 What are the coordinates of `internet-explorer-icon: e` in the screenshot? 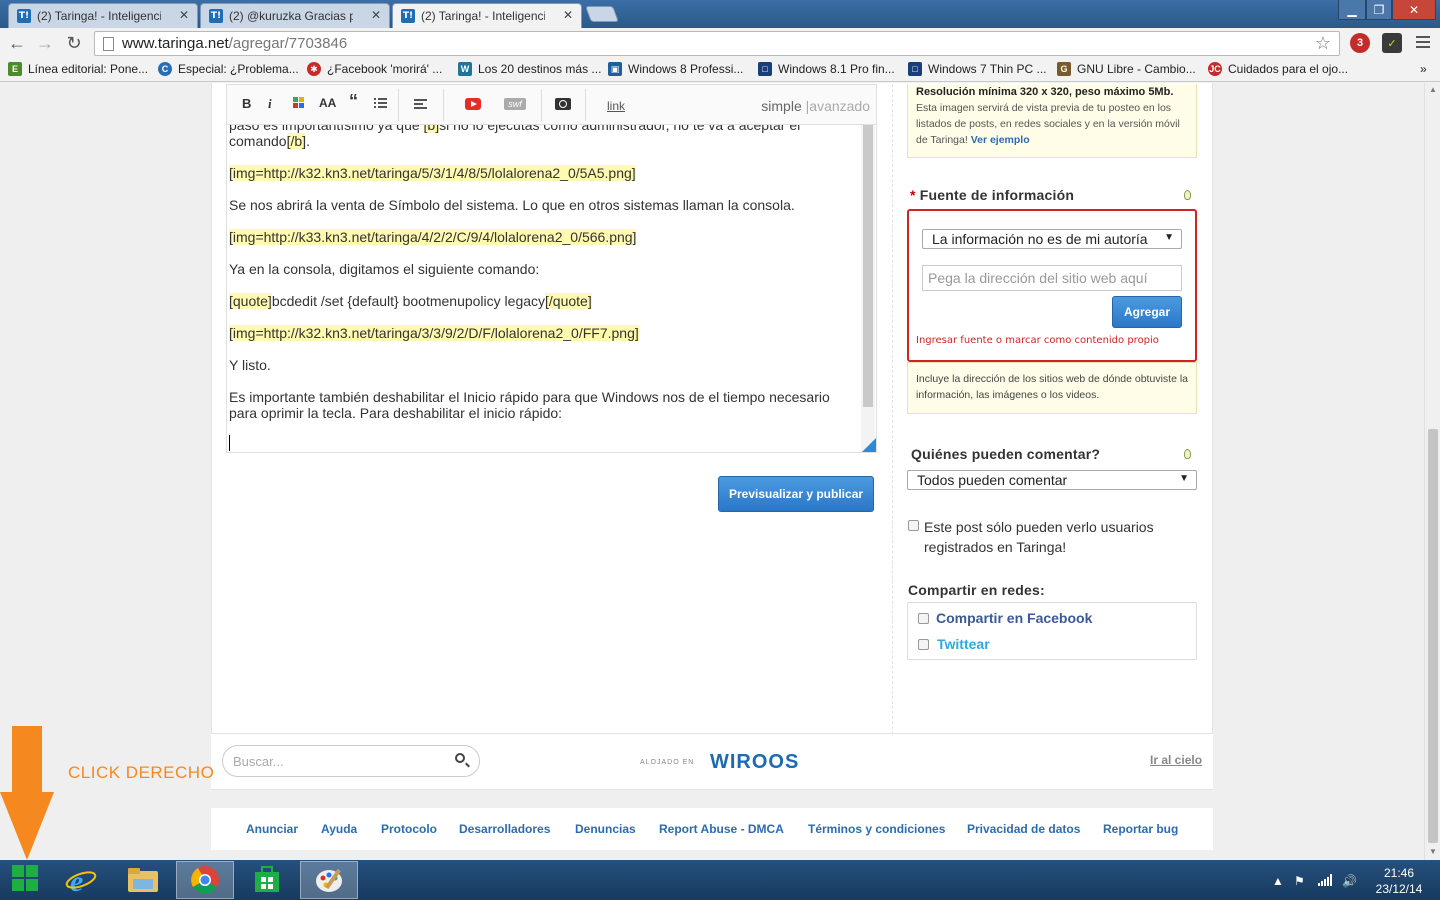 It's located at (81, 880).